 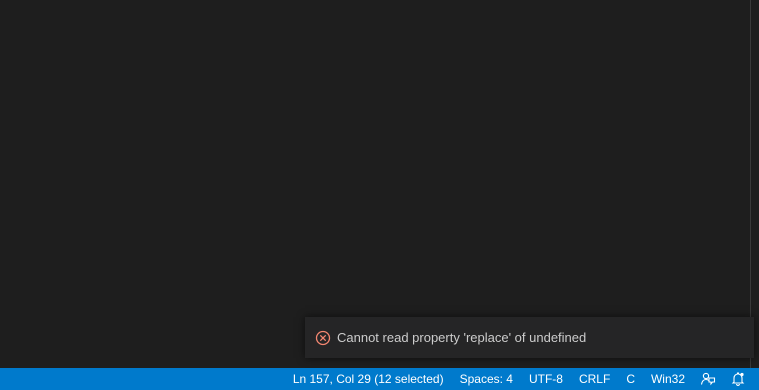 I want to click on indentation-indicator: Spaces: 4, so click(x=486, y=379).